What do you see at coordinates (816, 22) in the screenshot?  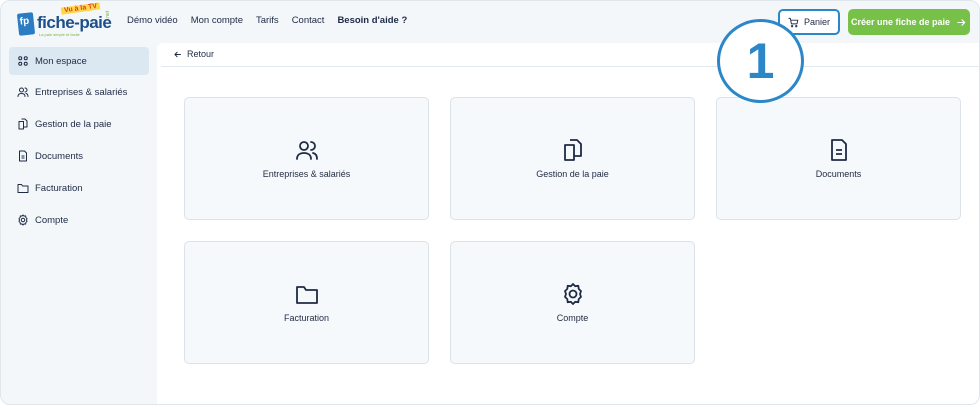 I see `cart-label: Panier` at bounding box center [816, 22].